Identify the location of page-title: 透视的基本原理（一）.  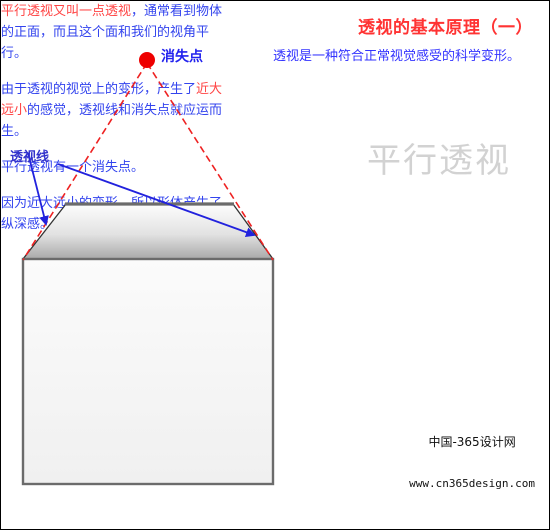
(445, 28).